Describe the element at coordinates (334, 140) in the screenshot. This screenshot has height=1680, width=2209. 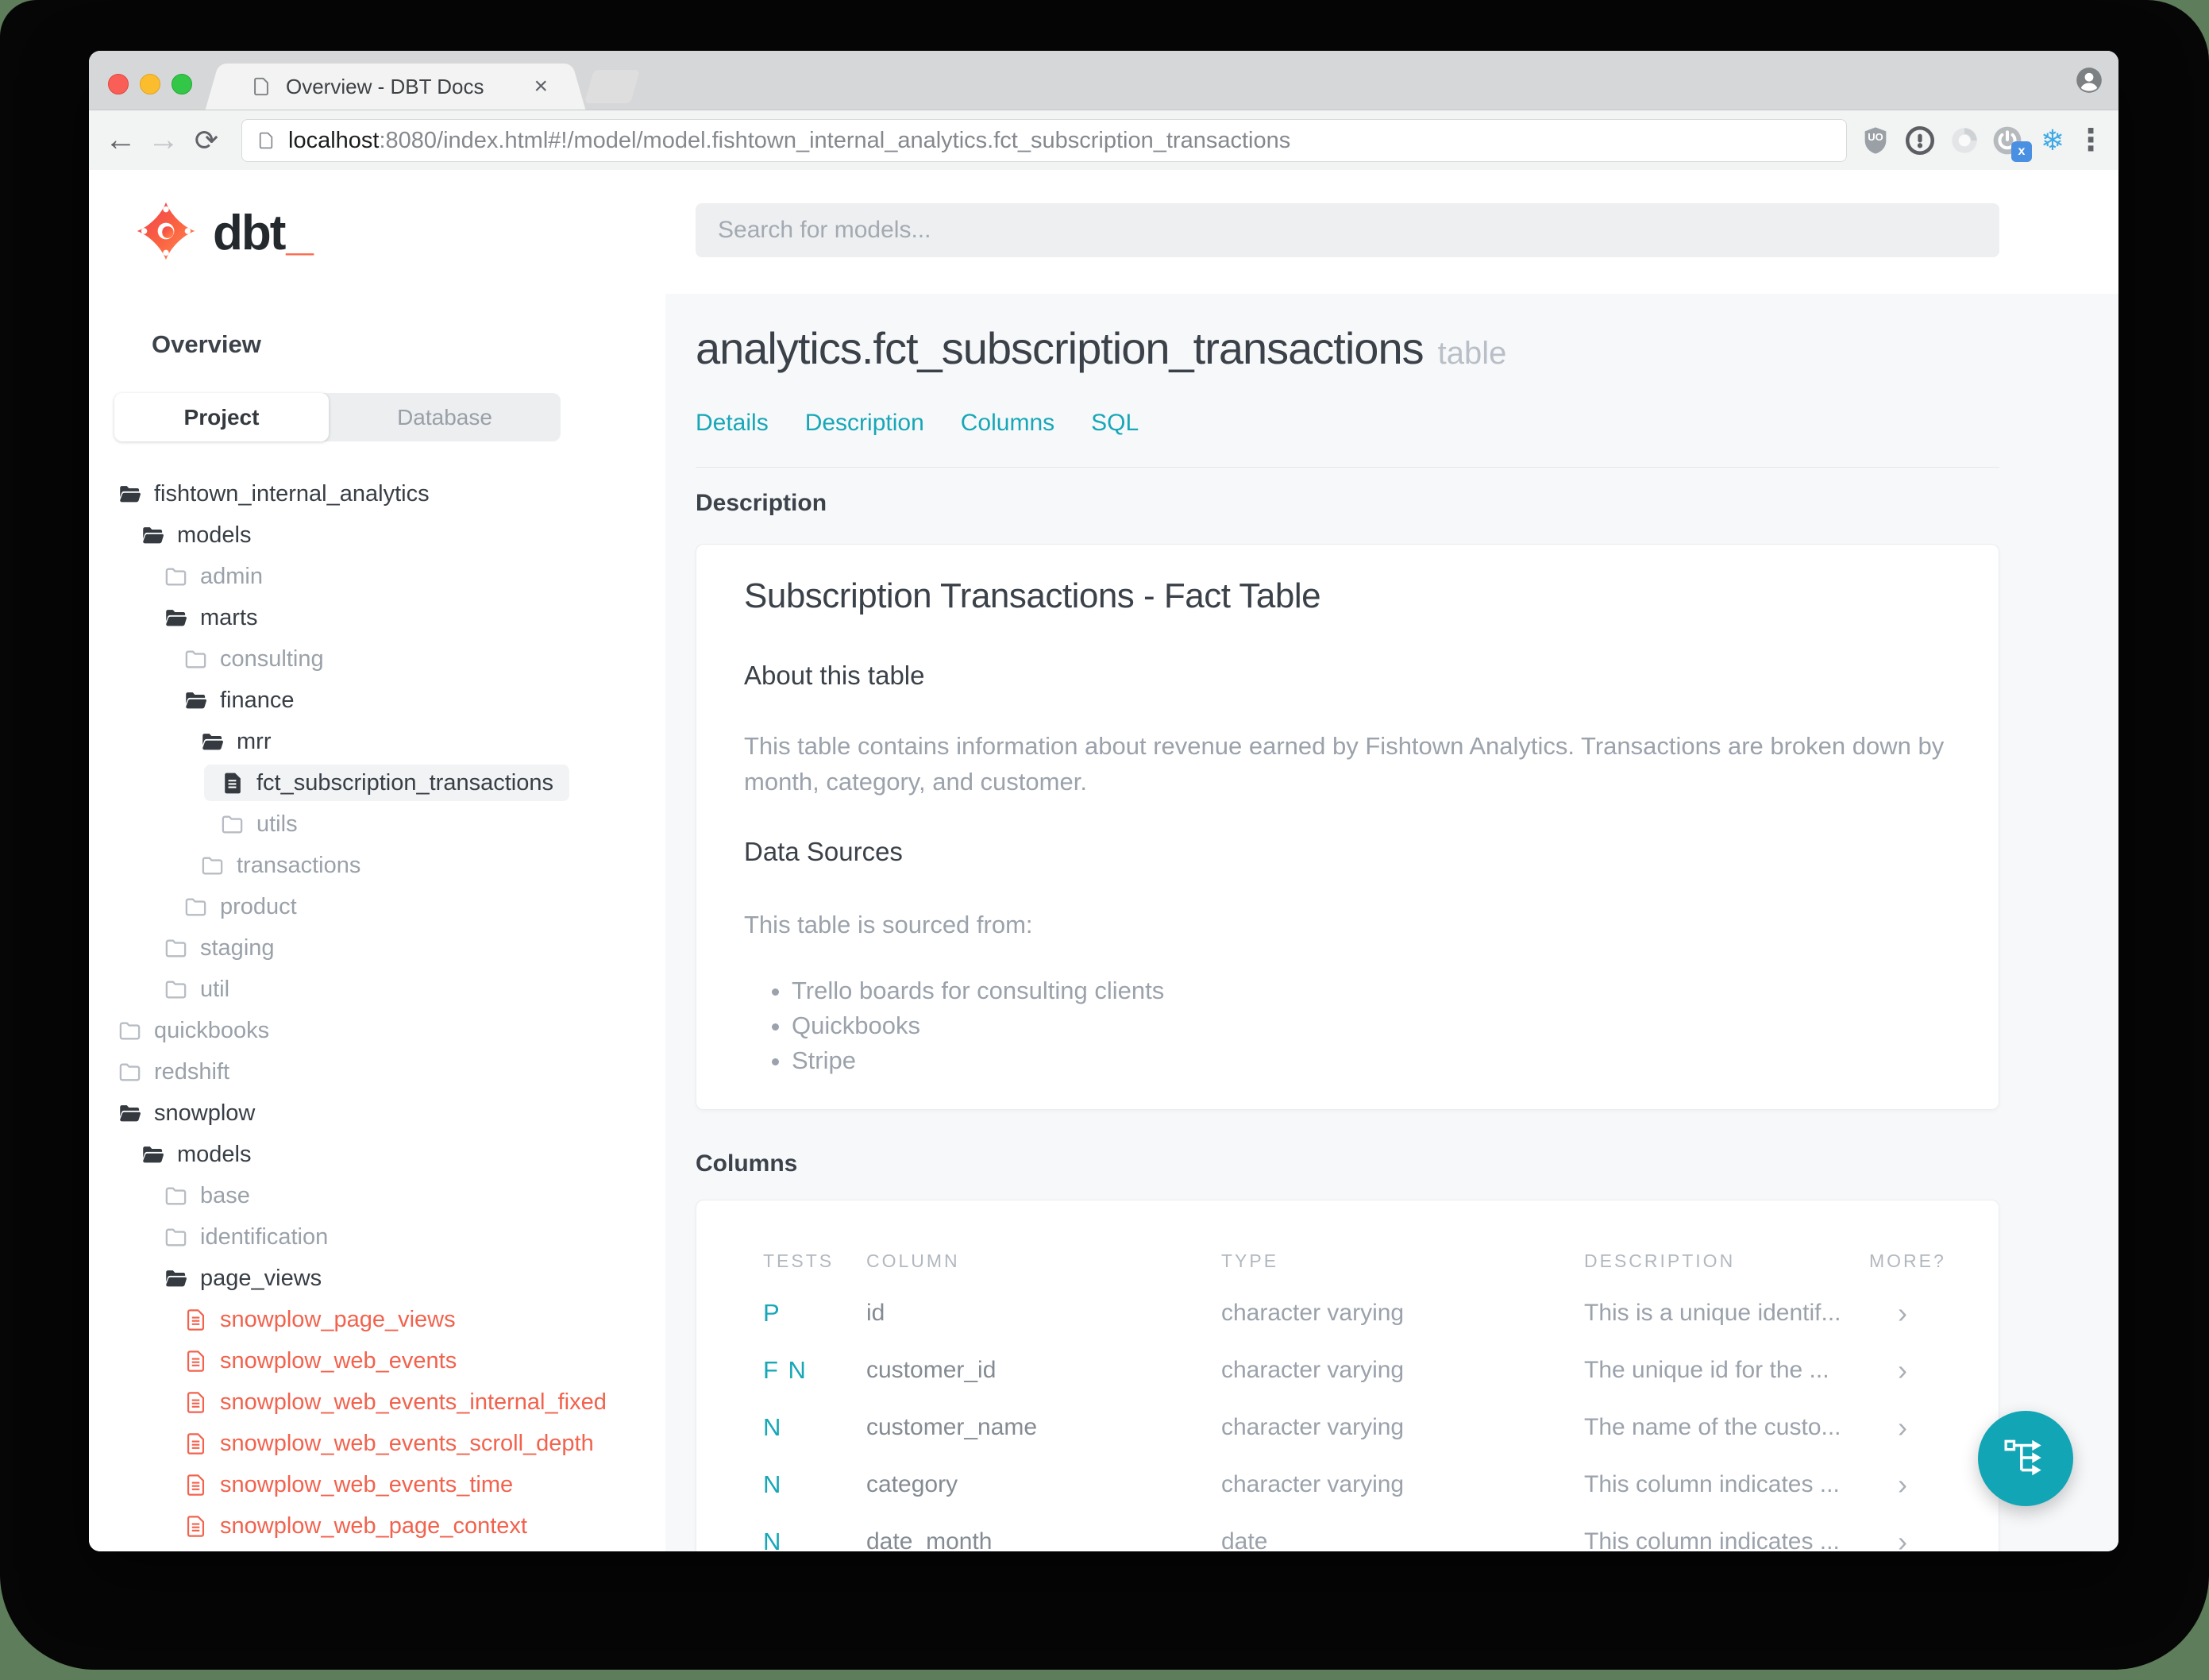
I see `url-host: localhost` at that location.